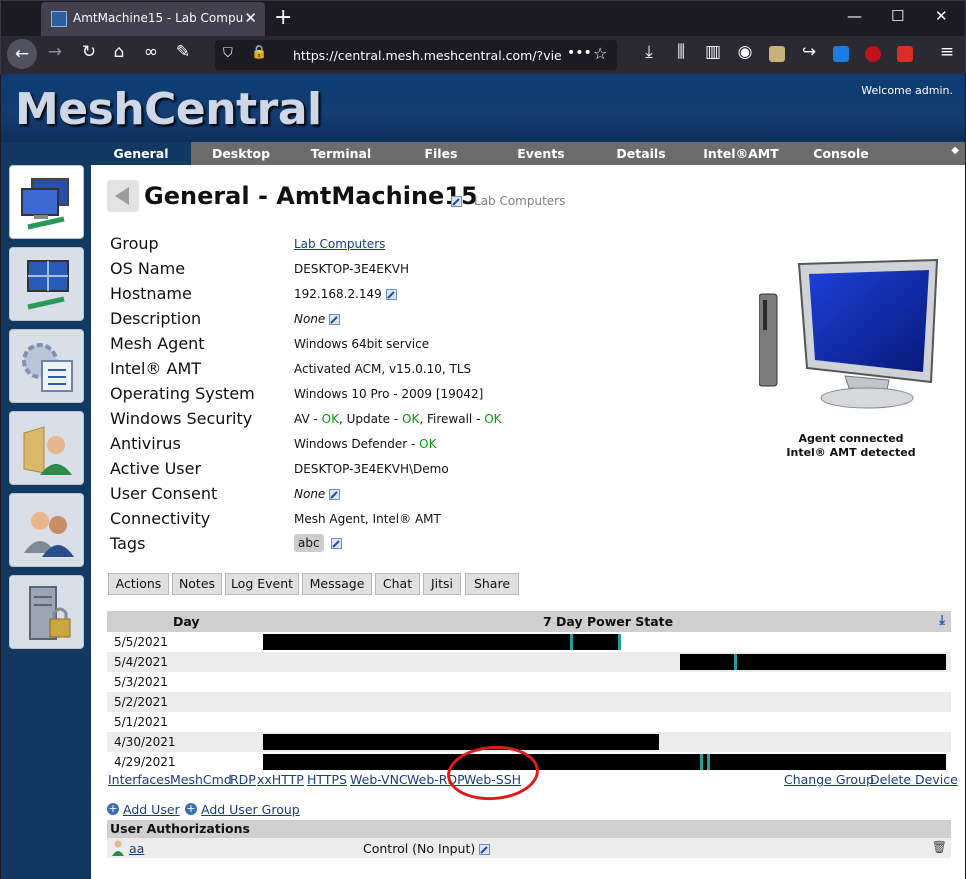  I want to click on browser-tab-bar: AmtMachine15 - Lab Computers ✕ + — ☐ ✕, so click(483, 18).